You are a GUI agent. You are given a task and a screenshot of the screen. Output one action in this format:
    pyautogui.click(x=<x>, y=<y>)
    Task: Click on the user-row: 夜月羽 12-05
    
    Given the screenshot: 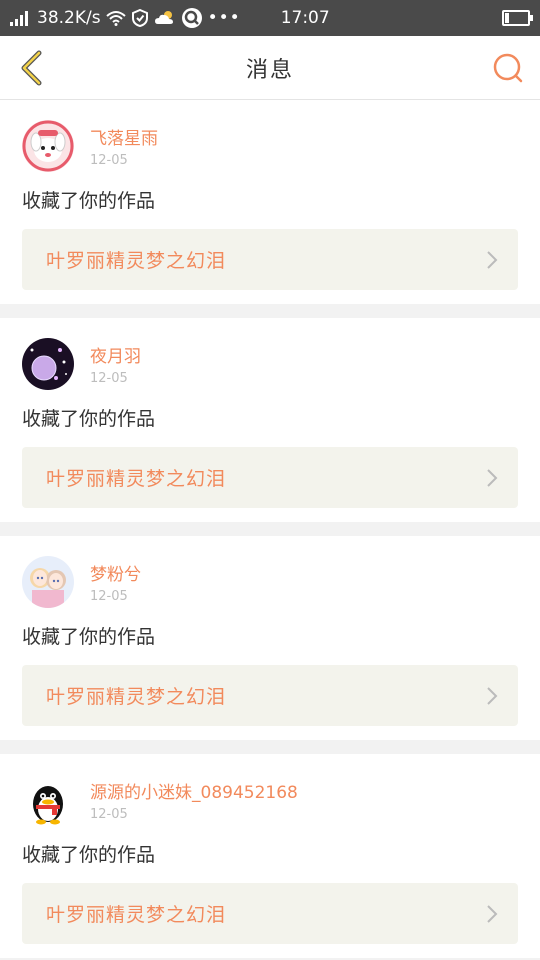 What is the action you would take?
    pyautogui.click(x=270, y=364)
    